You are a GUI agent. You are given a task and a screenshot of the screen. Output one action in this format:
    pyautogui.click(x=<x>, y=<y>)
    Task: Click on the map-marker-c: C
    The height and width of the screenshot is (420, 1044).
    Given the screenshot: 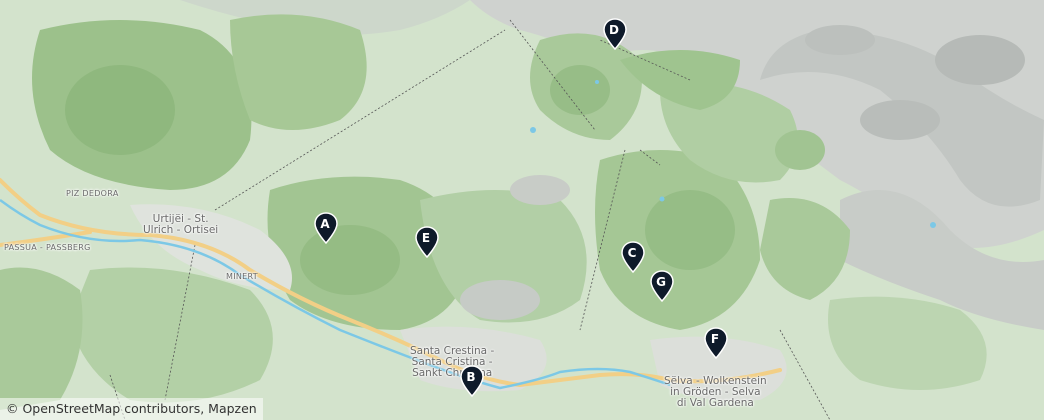 What is the action you would take?
    pyautogui.click(x=634, y=258)
    